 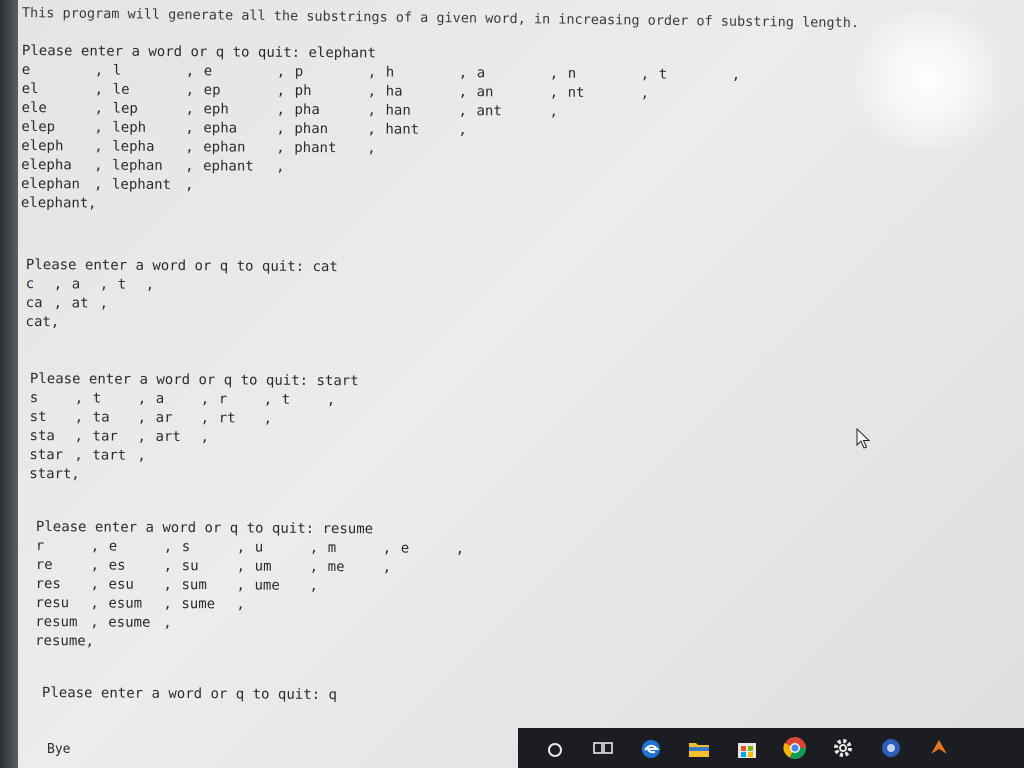 I want to click on file-explorer-icon, so click(x=699, y=748).